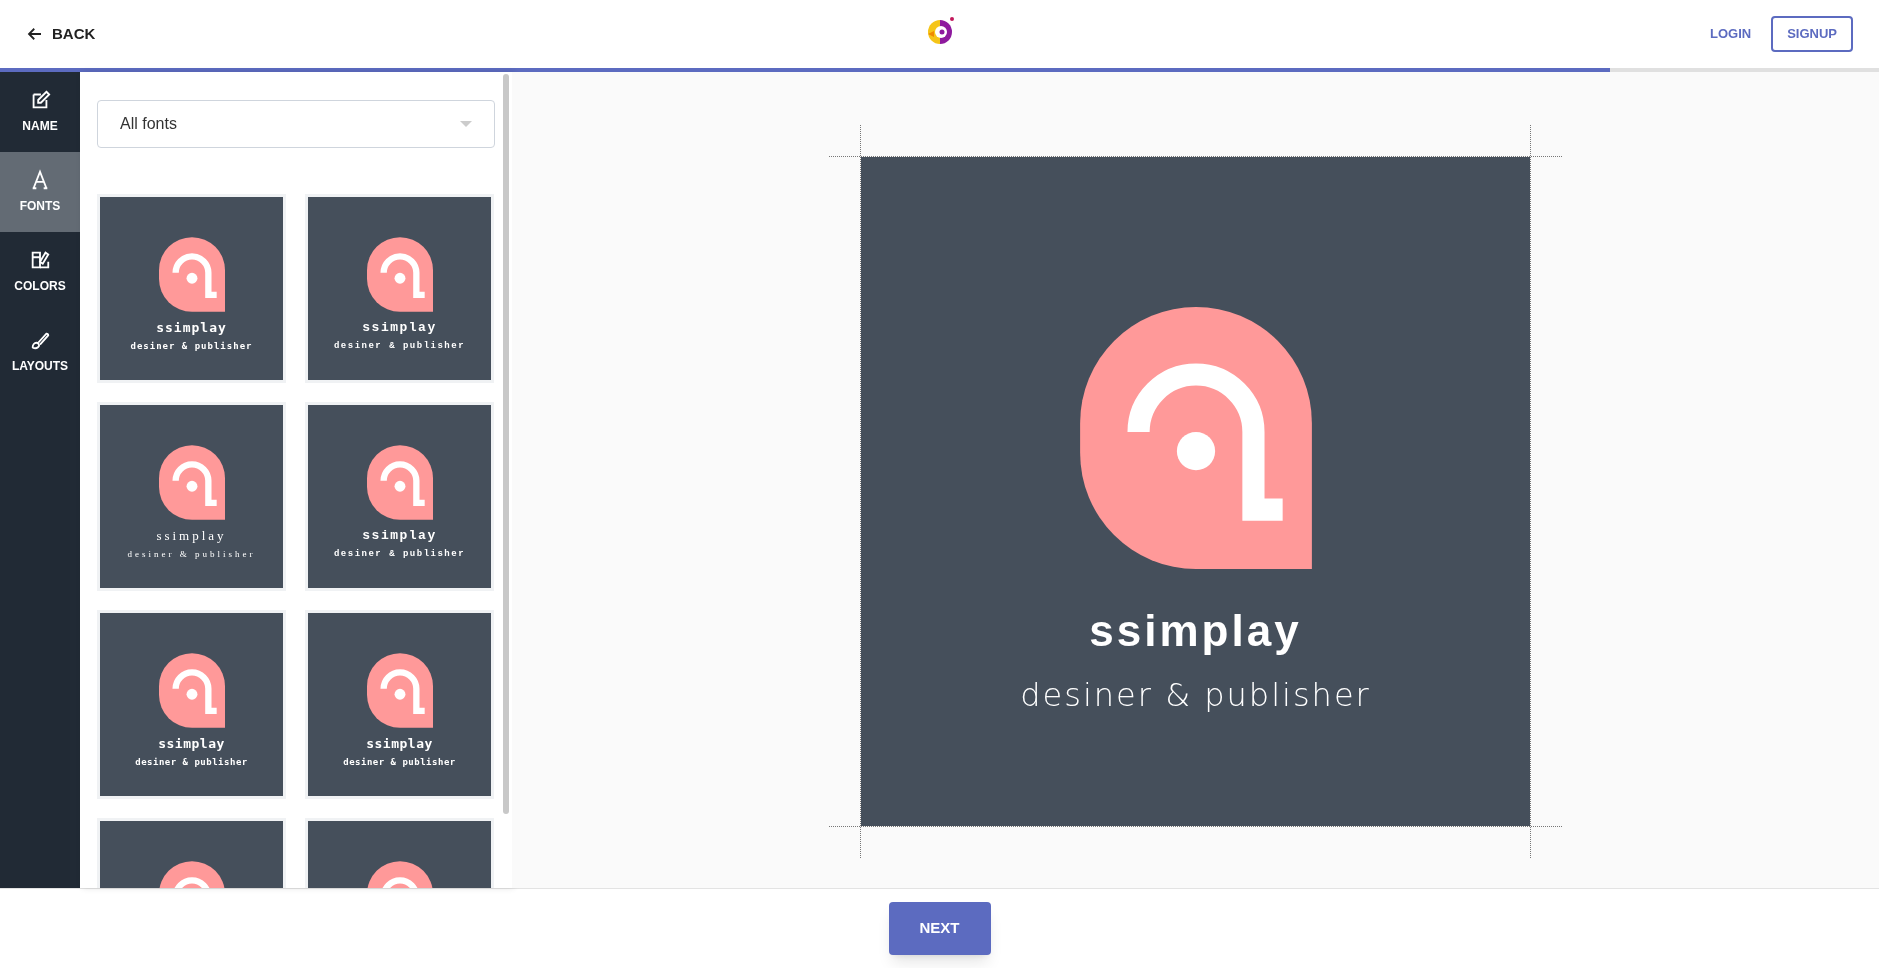 This screenshot has height=968, width=1879. Describe the element at coordinates (1812, 34) in the screenshot. I see `signup-button: SIGNUP` at that location.